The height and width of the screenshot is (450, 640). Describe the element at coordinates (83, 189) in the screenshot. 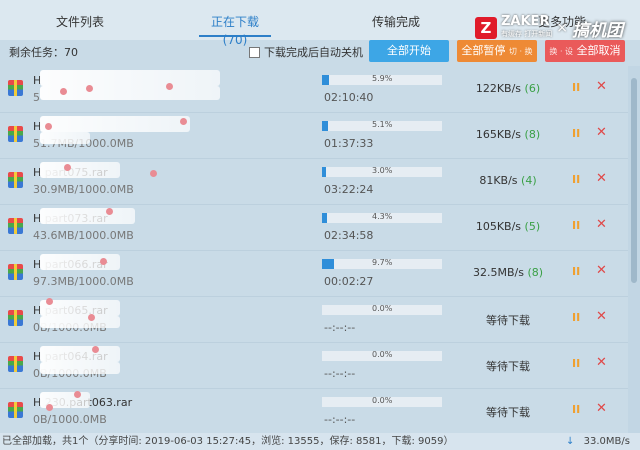

I see `file-size: 30.9MB/1000.0MB` at that location.